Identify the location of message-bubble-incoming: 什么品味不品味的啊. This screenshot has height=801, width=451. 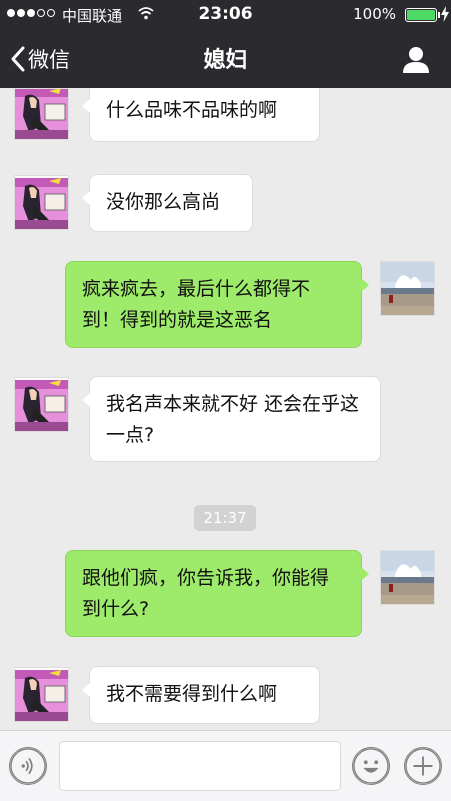
(201, 115).